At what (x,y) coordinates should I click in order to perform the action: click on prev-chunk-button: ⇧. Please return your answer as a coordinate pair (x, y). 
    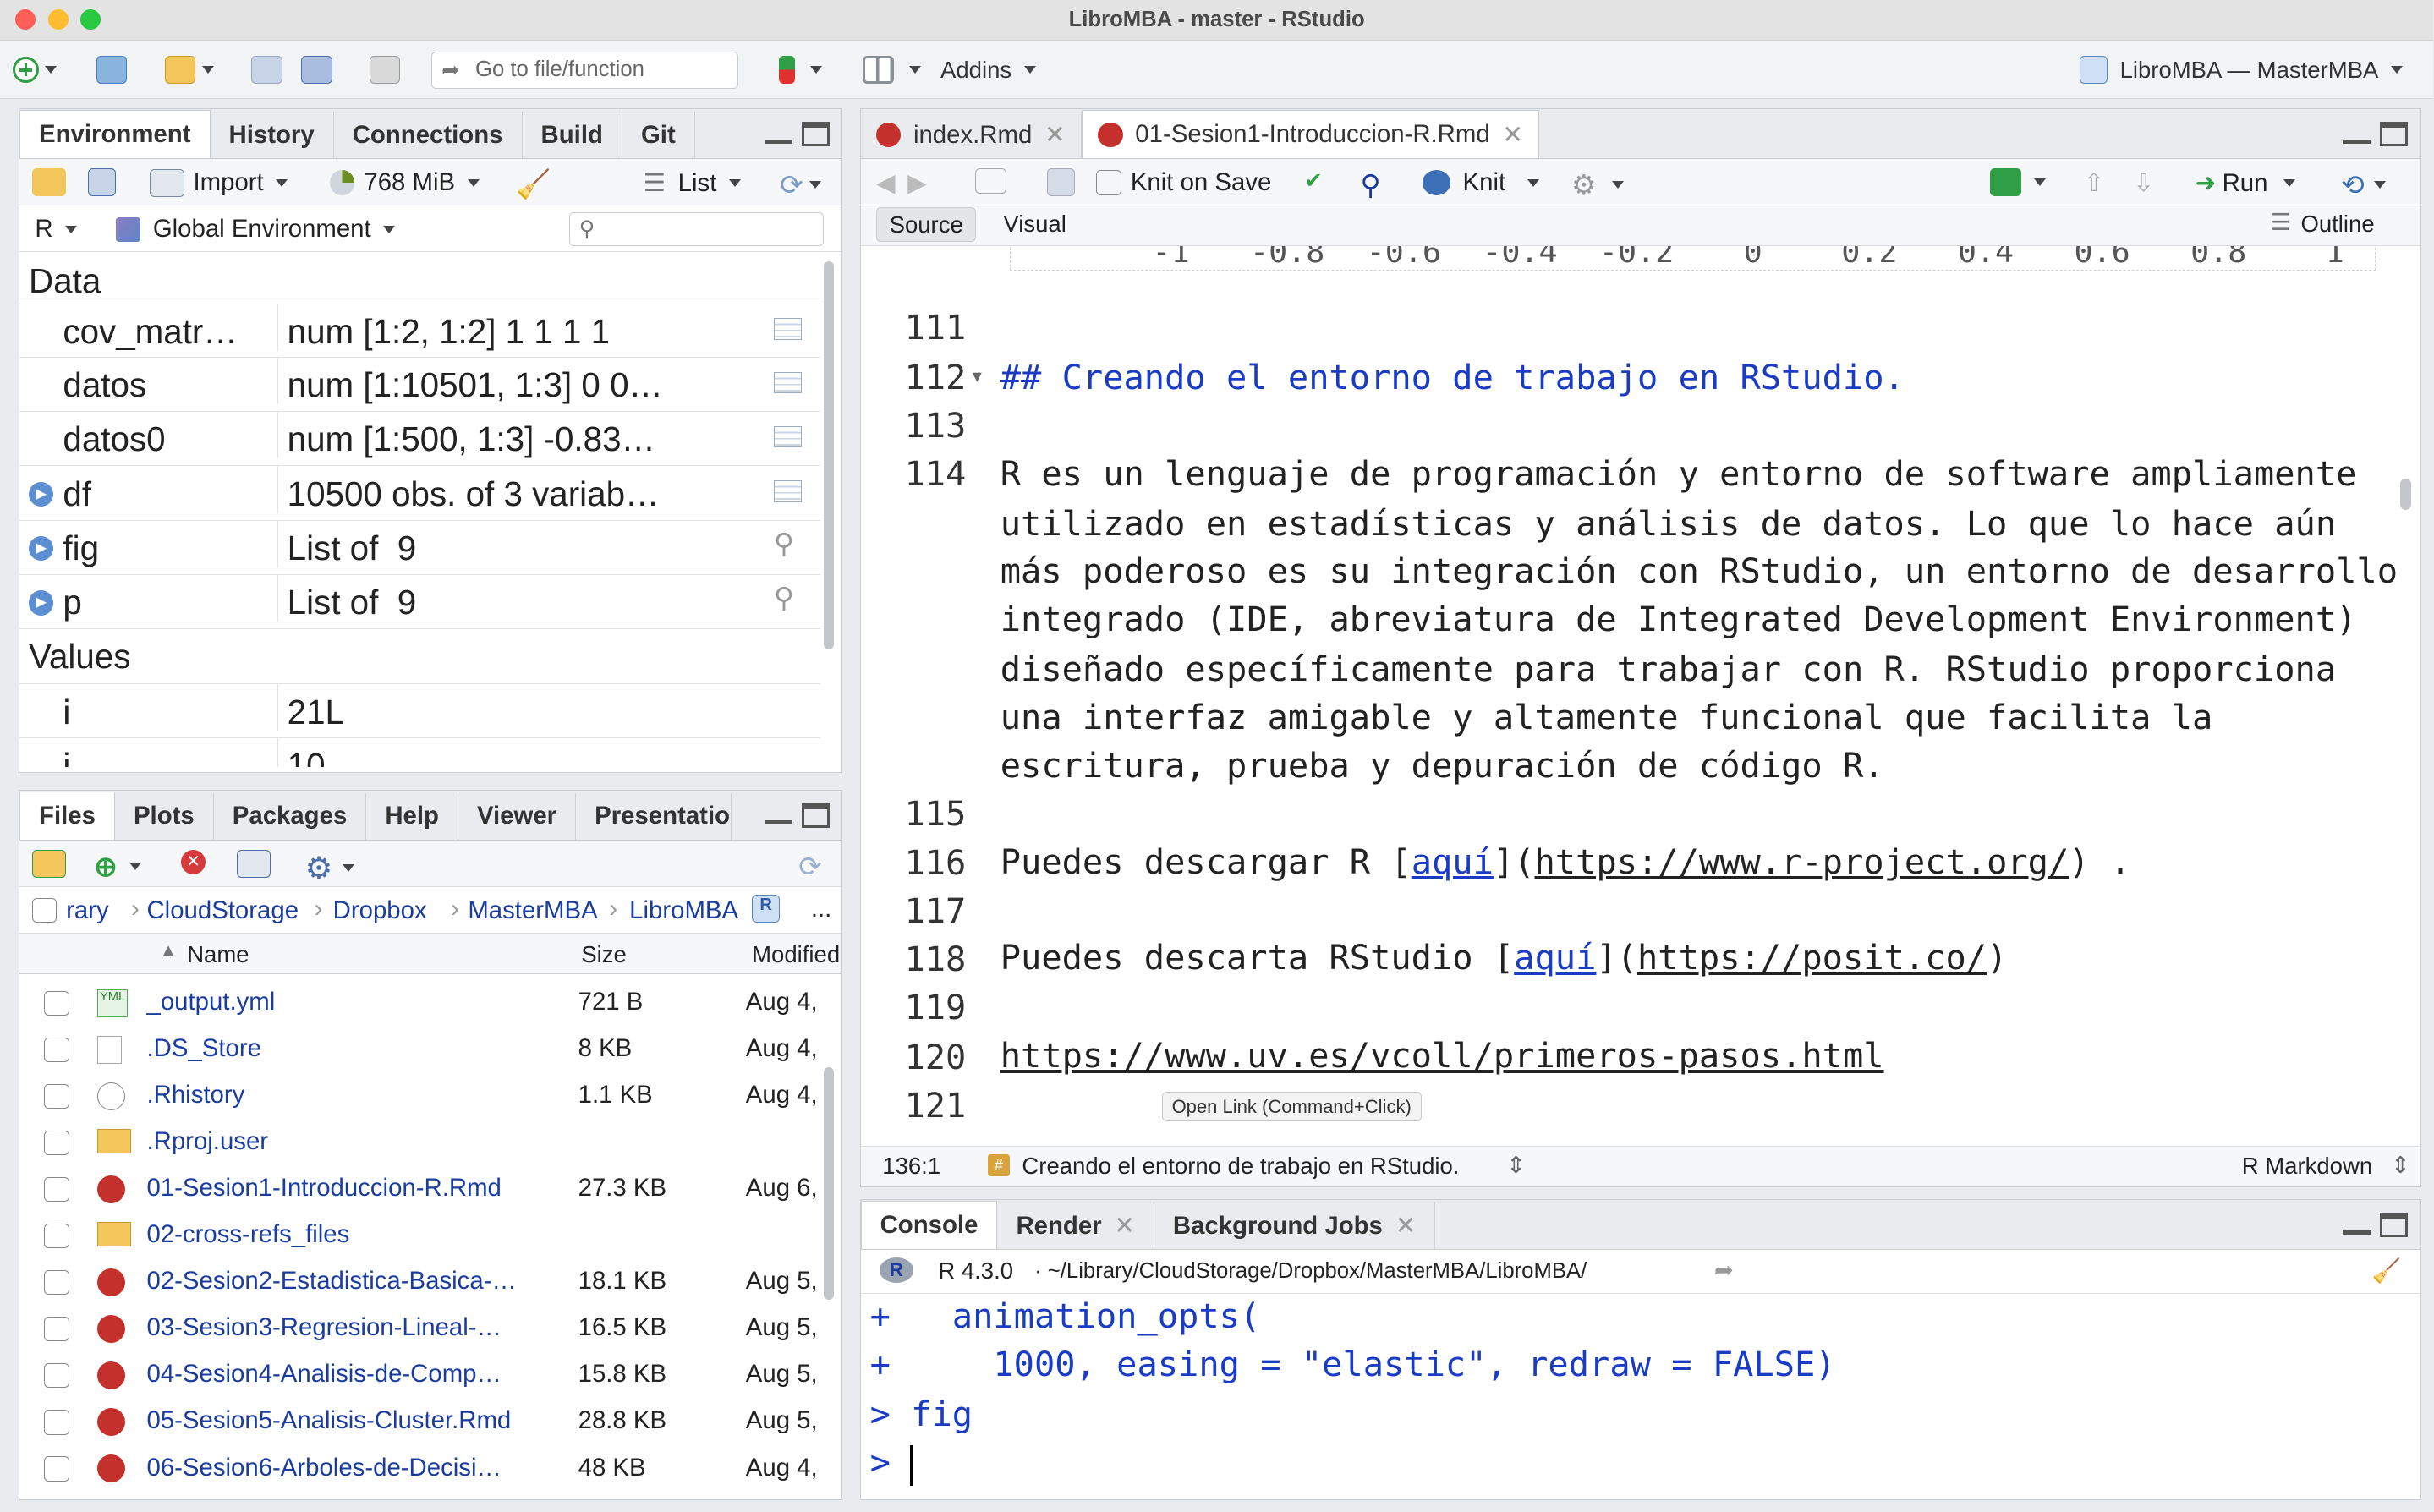
    Looking at the image, I should click on (2094, 183).